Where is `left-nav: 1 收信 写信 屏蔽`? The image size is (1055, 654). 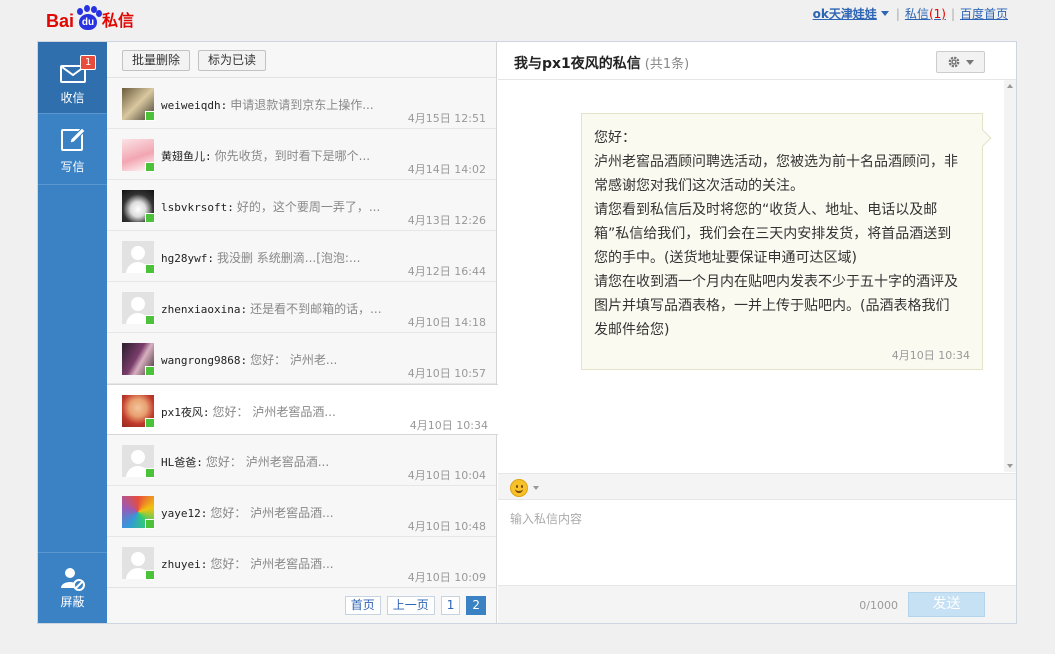 left-nav: 1 收信 写信 屏蔽 is located at coordinates (72, 332).